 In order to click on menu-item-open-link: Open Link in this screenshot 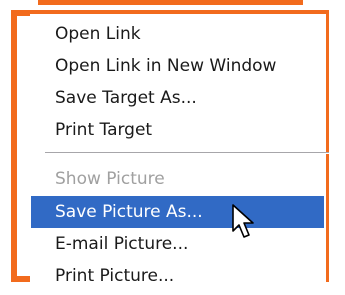, I will do `click(177, 34)`.